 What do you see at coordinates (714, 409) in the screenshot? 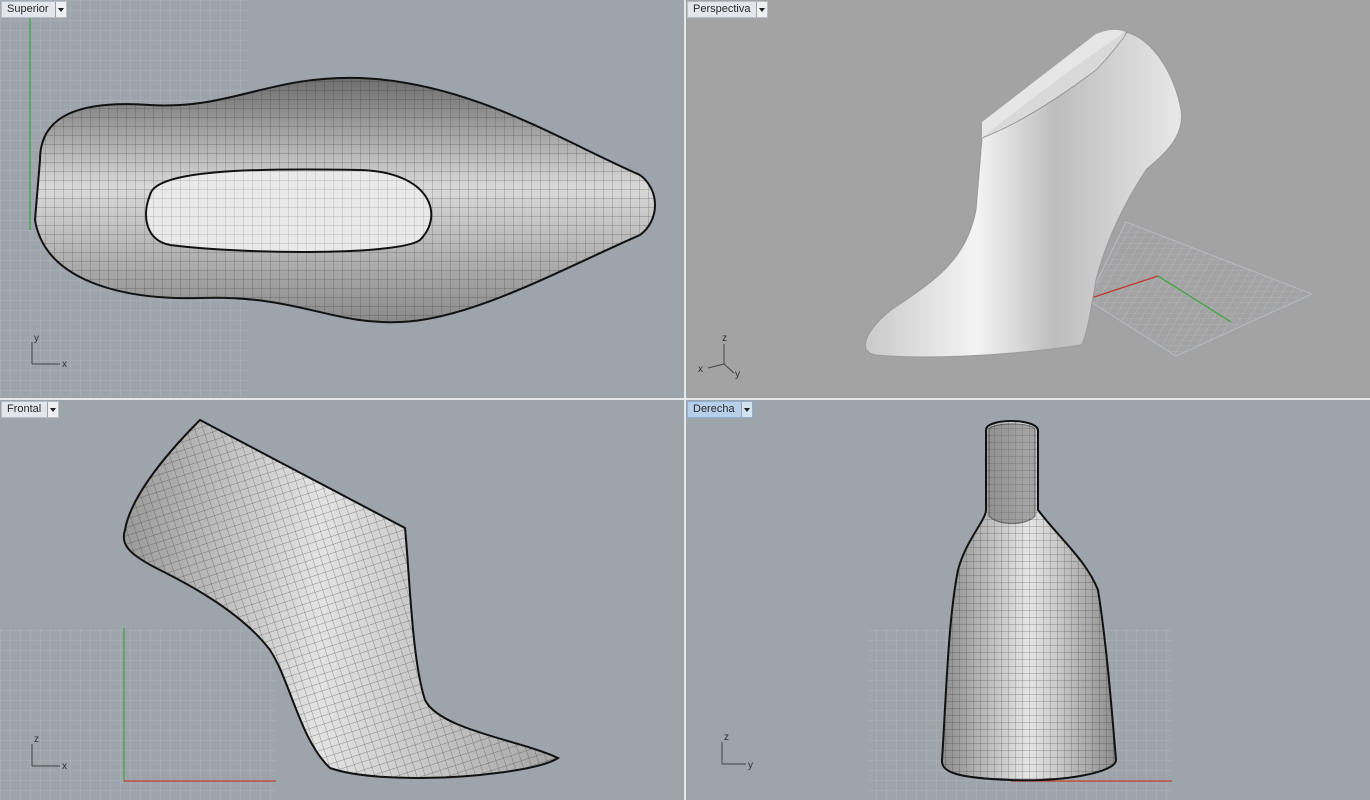
I see `viewport-title: Derecha` at bounding box center [714, 409].